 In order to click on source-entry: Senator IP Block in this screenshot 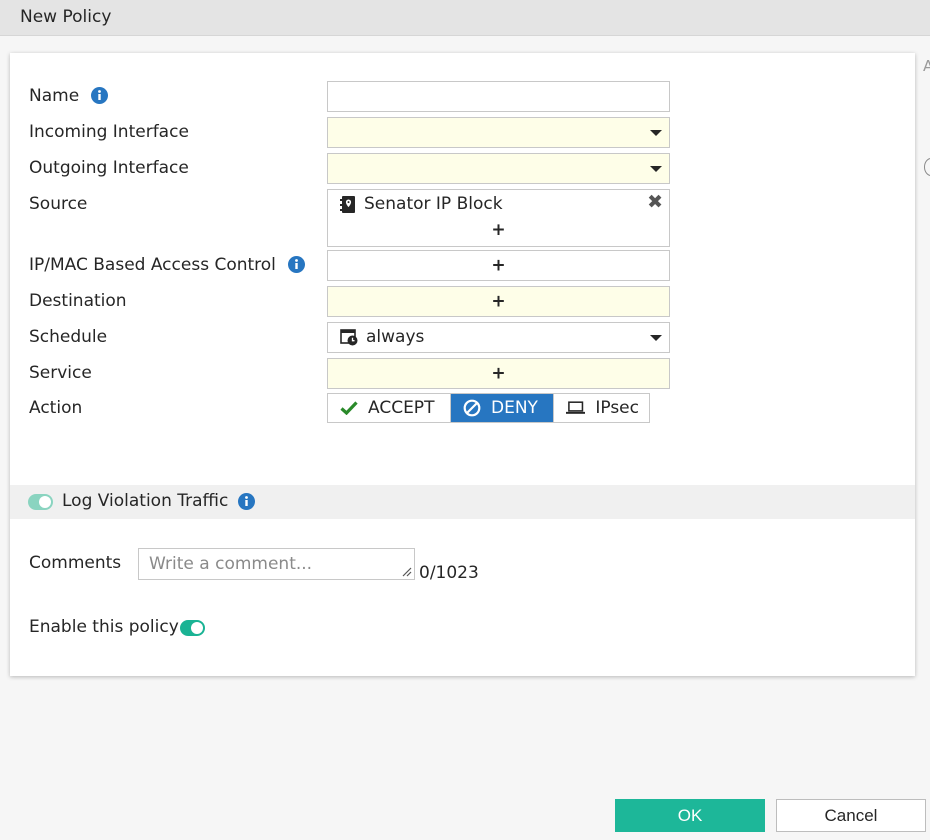, I will do `click(421, 204)`.